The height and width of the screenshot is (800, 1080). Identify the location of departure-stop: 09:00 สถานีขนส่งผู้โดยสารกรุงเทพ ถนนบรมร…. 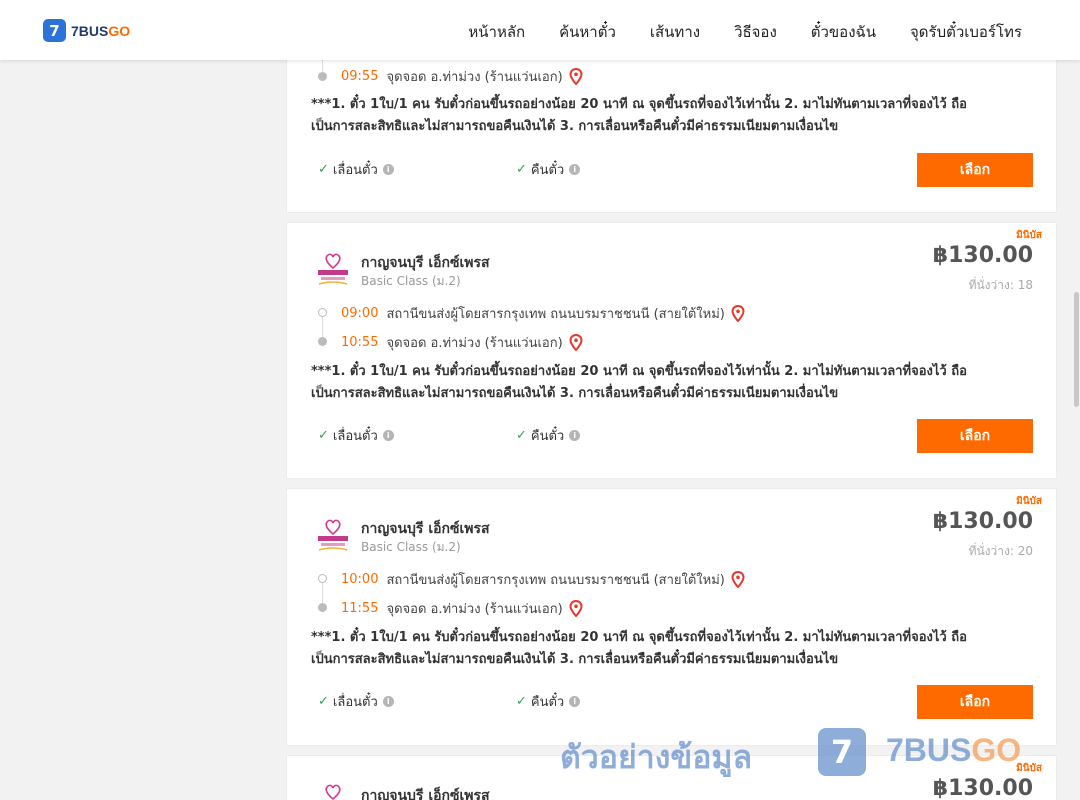
(543, 313).